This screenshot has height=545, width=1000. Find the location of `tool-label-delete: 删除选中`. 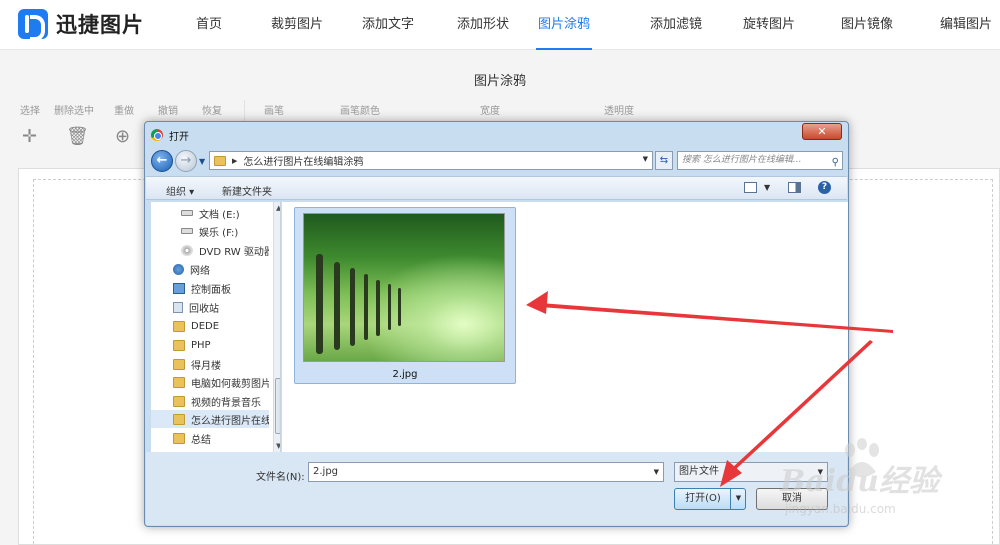

tool-label-delete: 删除选中 is located at coordinates (74, 111).